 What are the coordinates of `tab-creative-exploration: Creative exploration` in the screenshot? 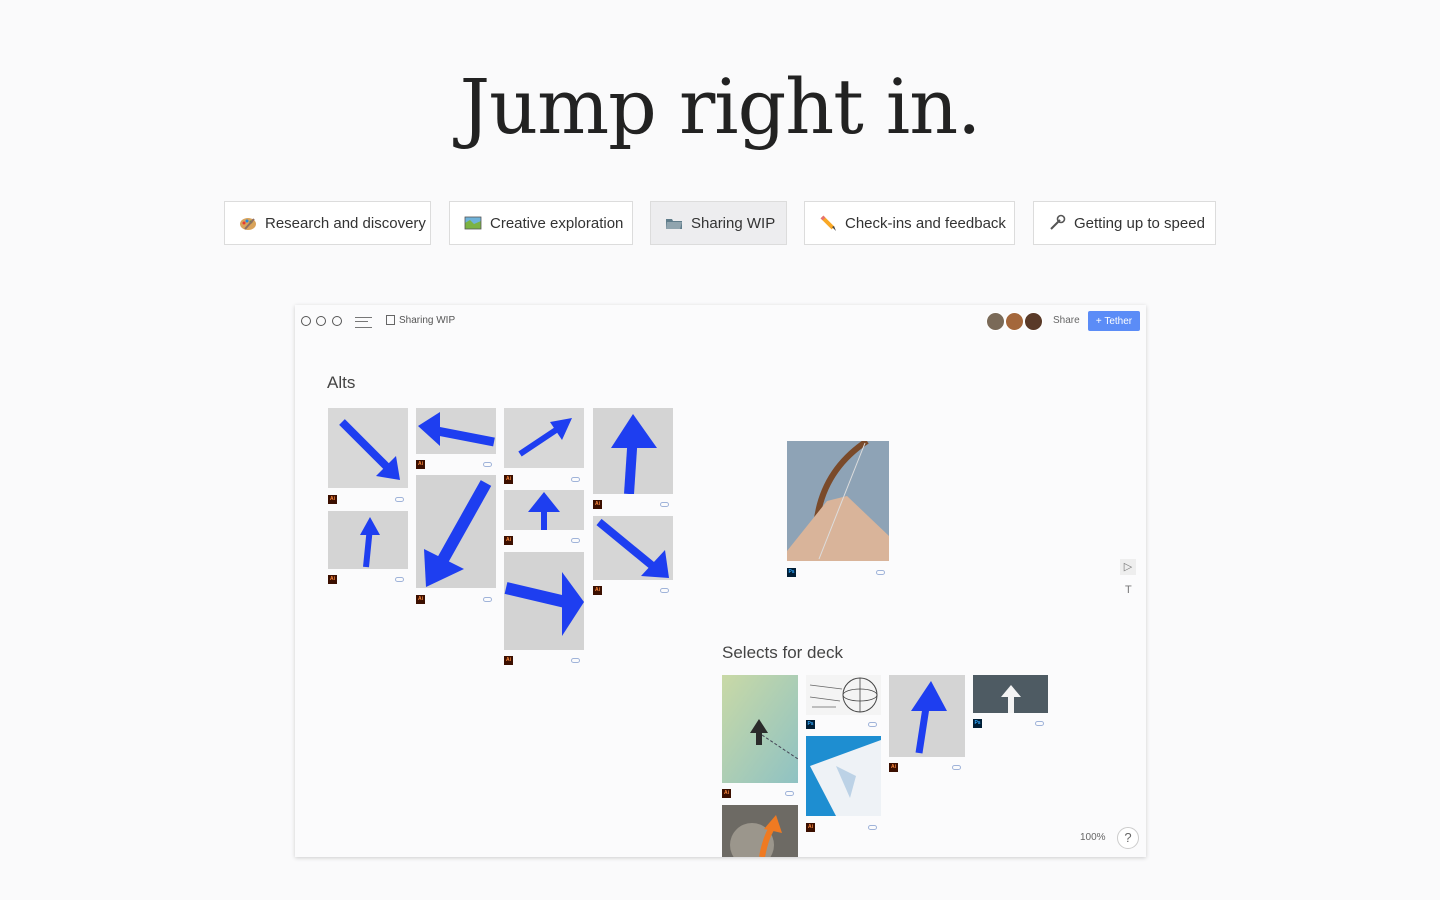 It's located at (541, 223).